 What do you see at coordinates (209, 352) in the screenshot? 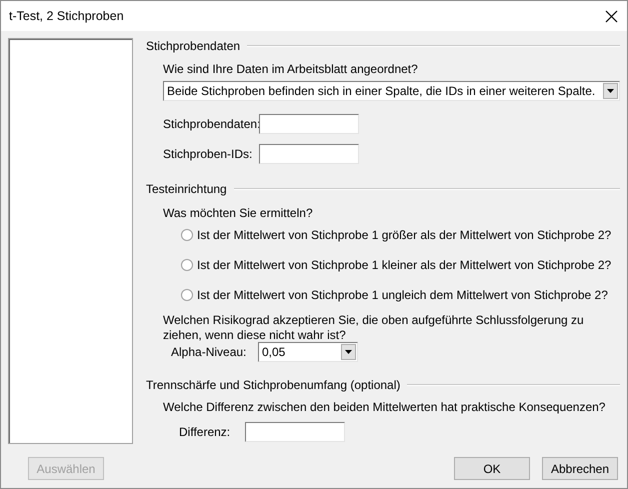
I see `field-label: Alpha-Niveau:` at bounding box center [209, 352].